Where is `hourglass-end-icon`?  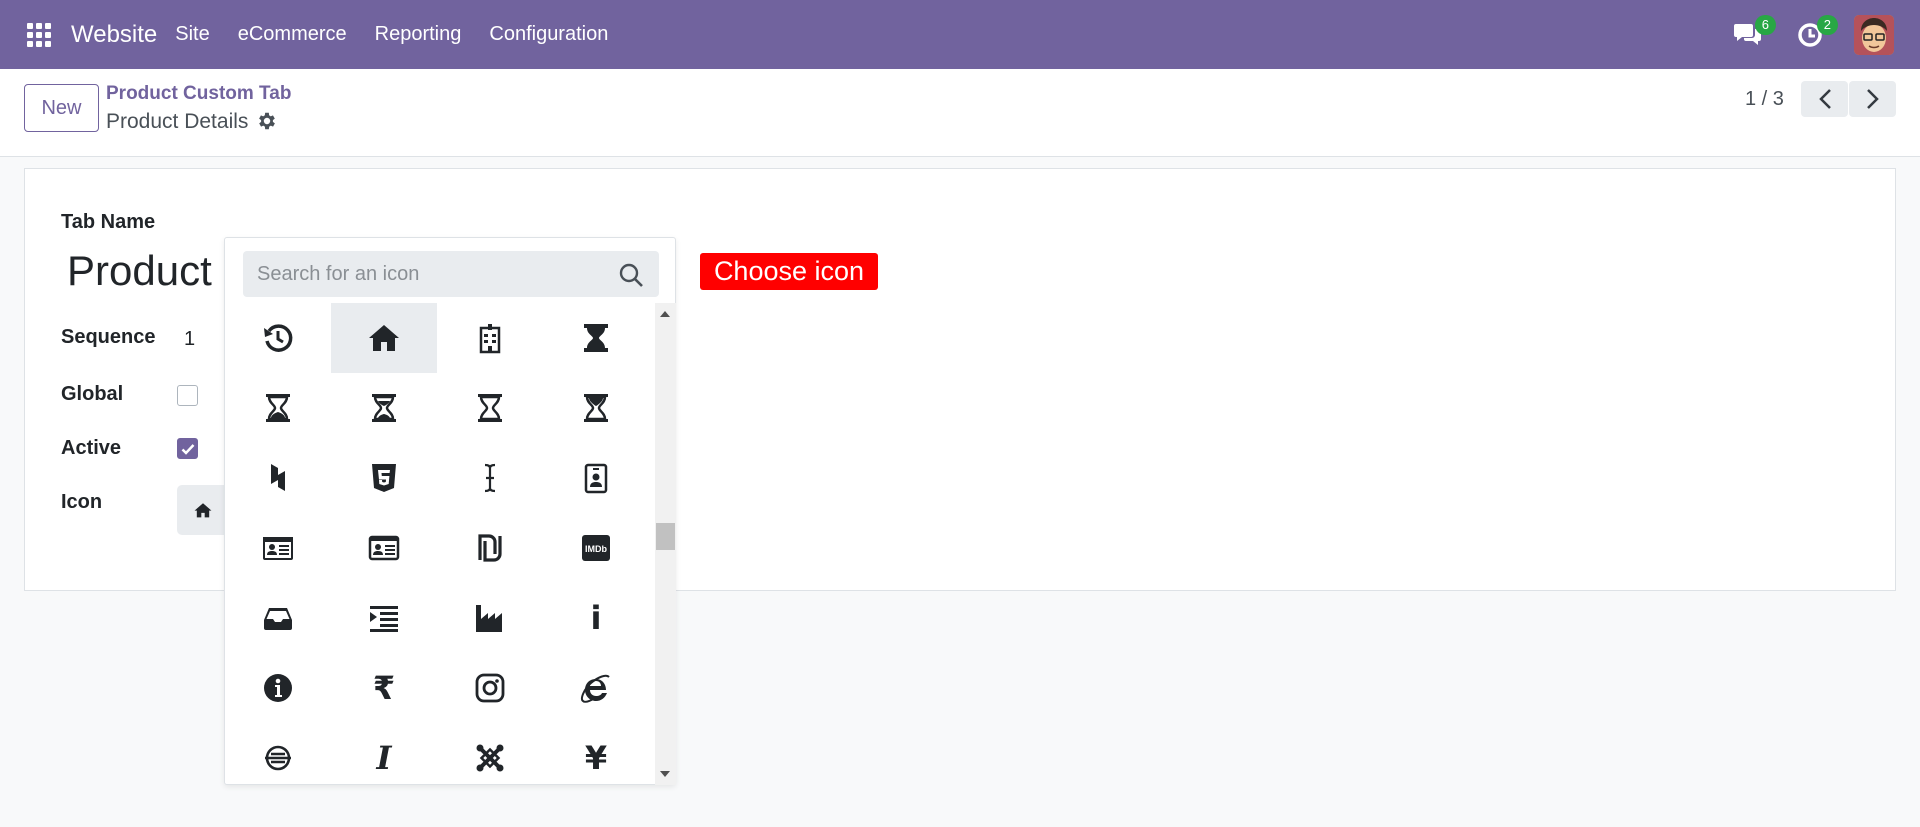
hourglass-end-icon is located at coordinates (278, 408).